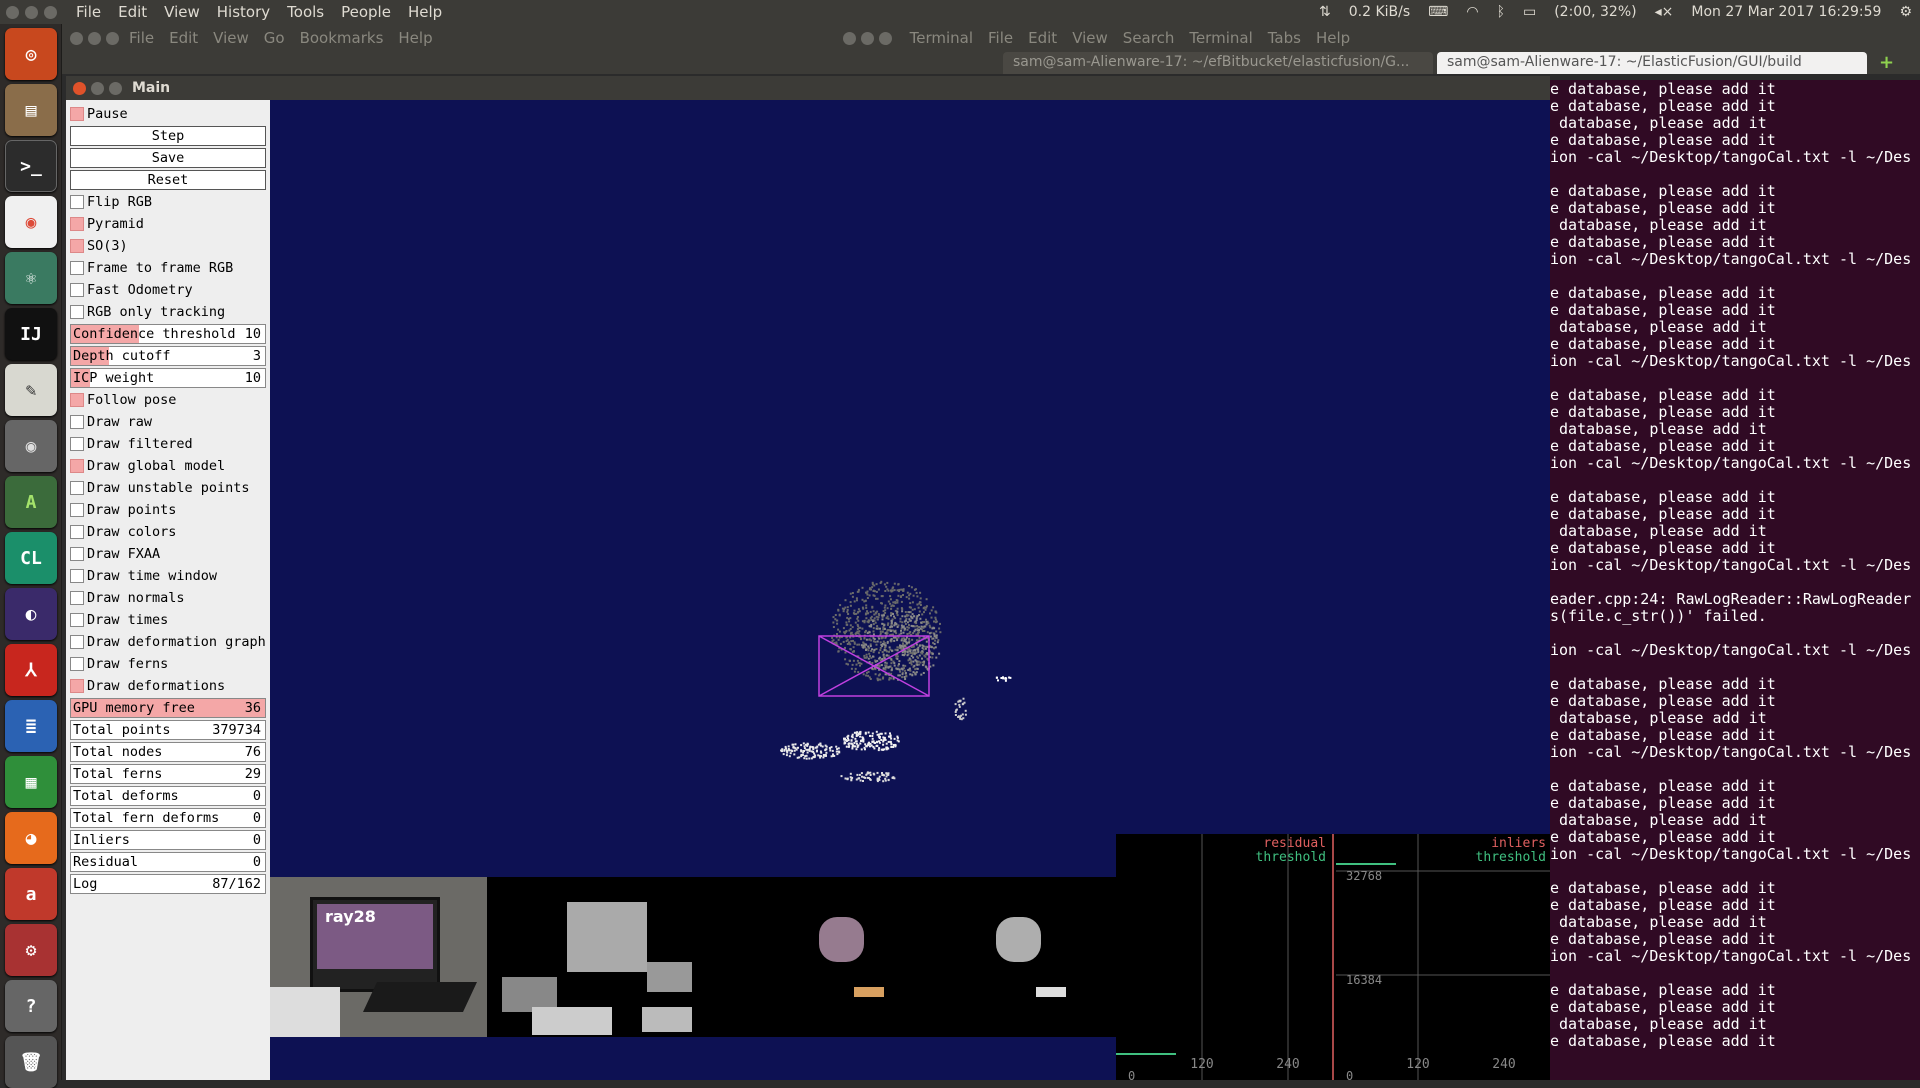 This screenshot has height=1088, width=1920. I want to click on minimize-icon, so click(31, 12).